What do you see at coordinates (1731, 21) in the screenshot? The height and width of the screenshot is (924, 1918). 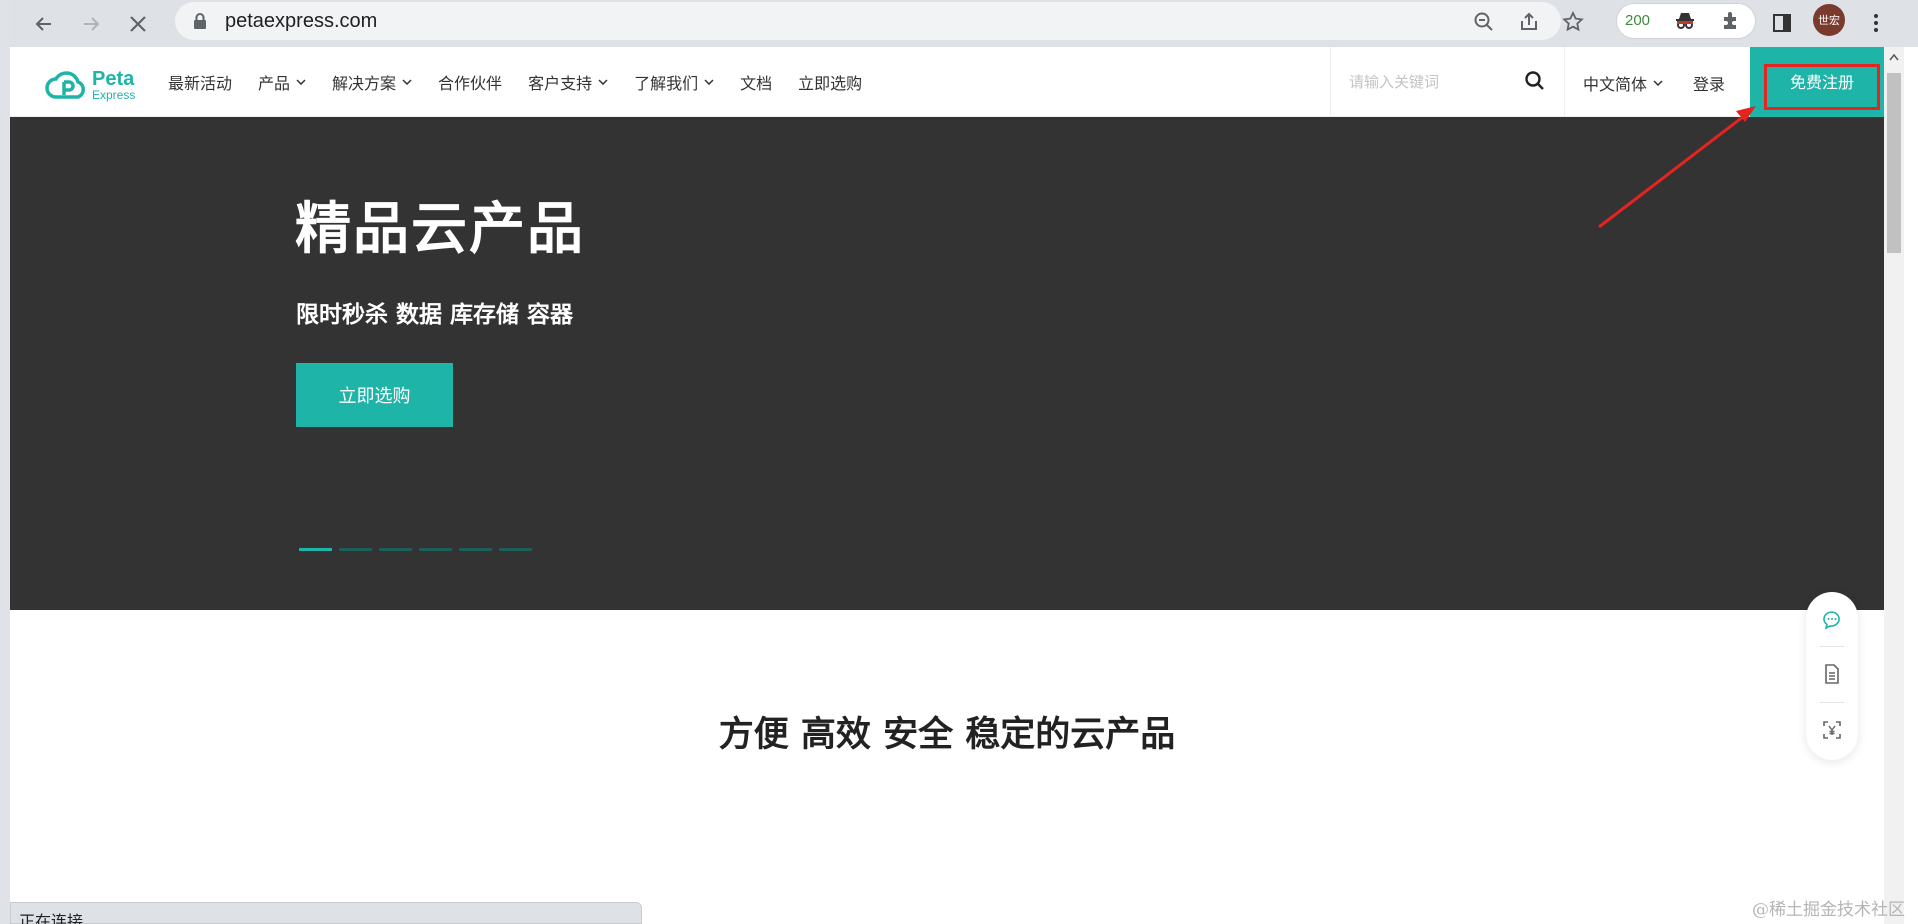 I see `extensions-puzzle-icon` at bounding box center [1731, 21].